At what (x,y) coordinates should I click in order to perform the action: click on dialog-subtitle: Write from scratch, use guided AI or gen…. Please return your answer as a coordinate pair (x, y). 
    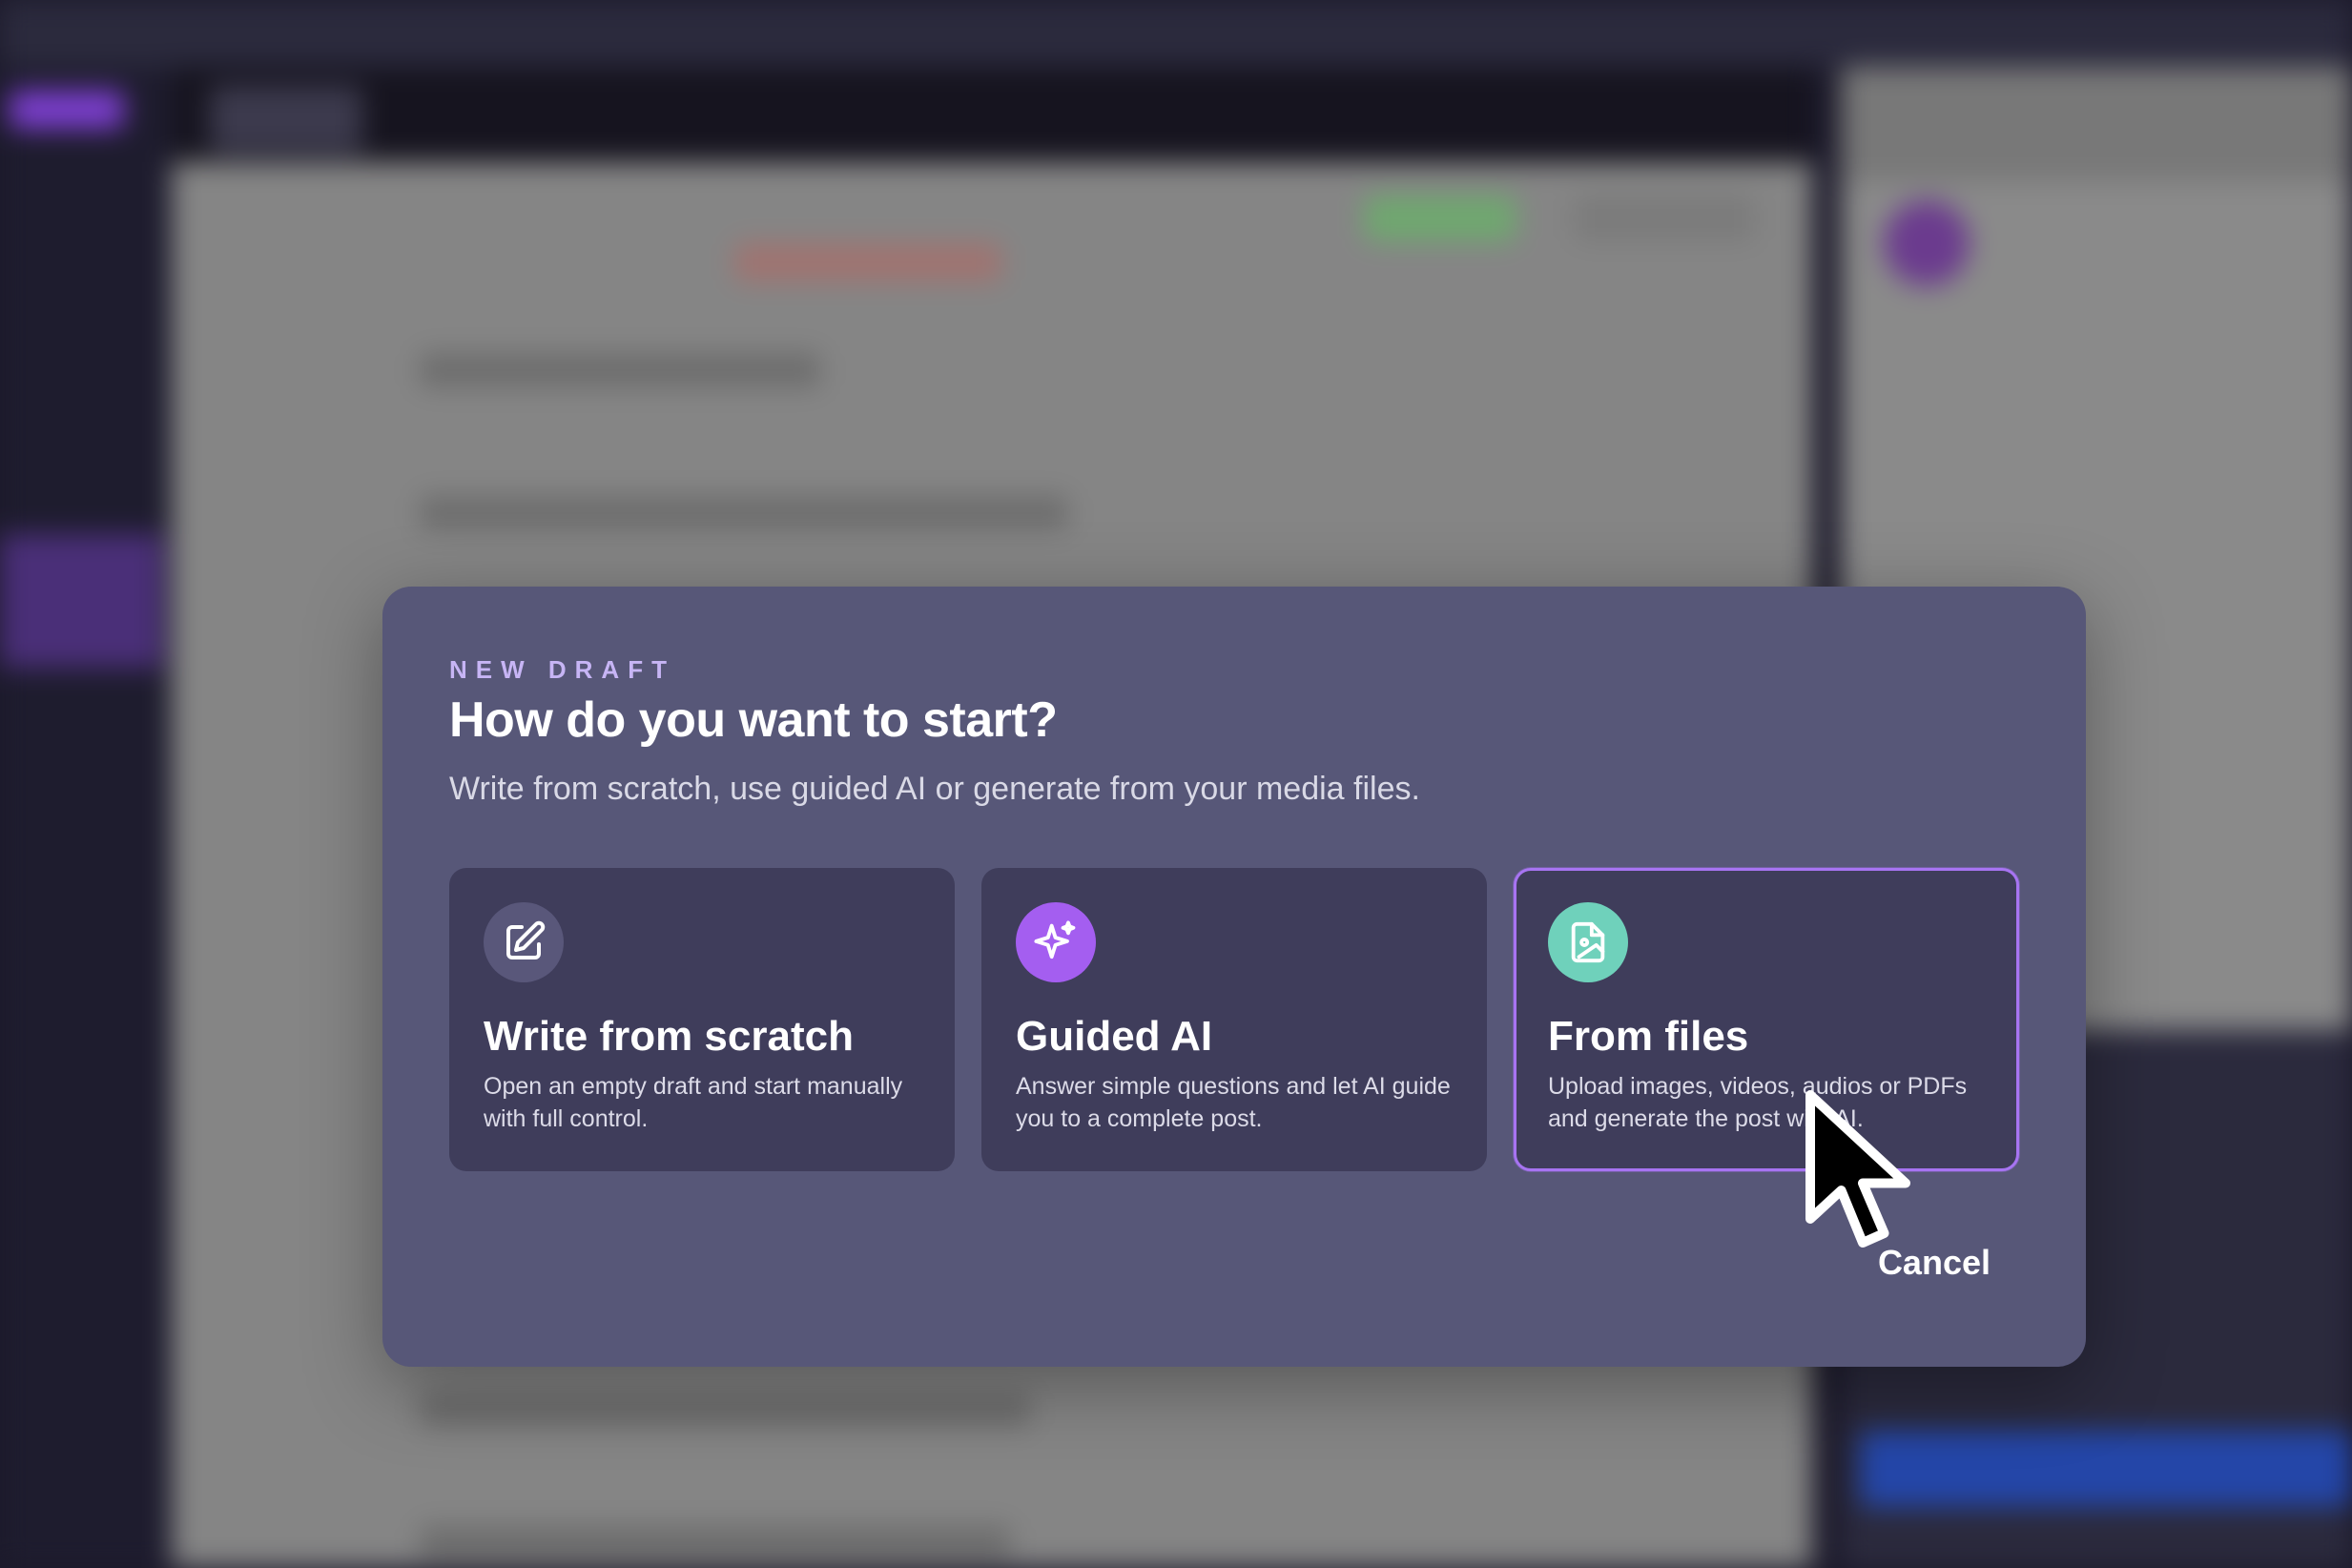
    Looking at the image, I should click on (934, 789).